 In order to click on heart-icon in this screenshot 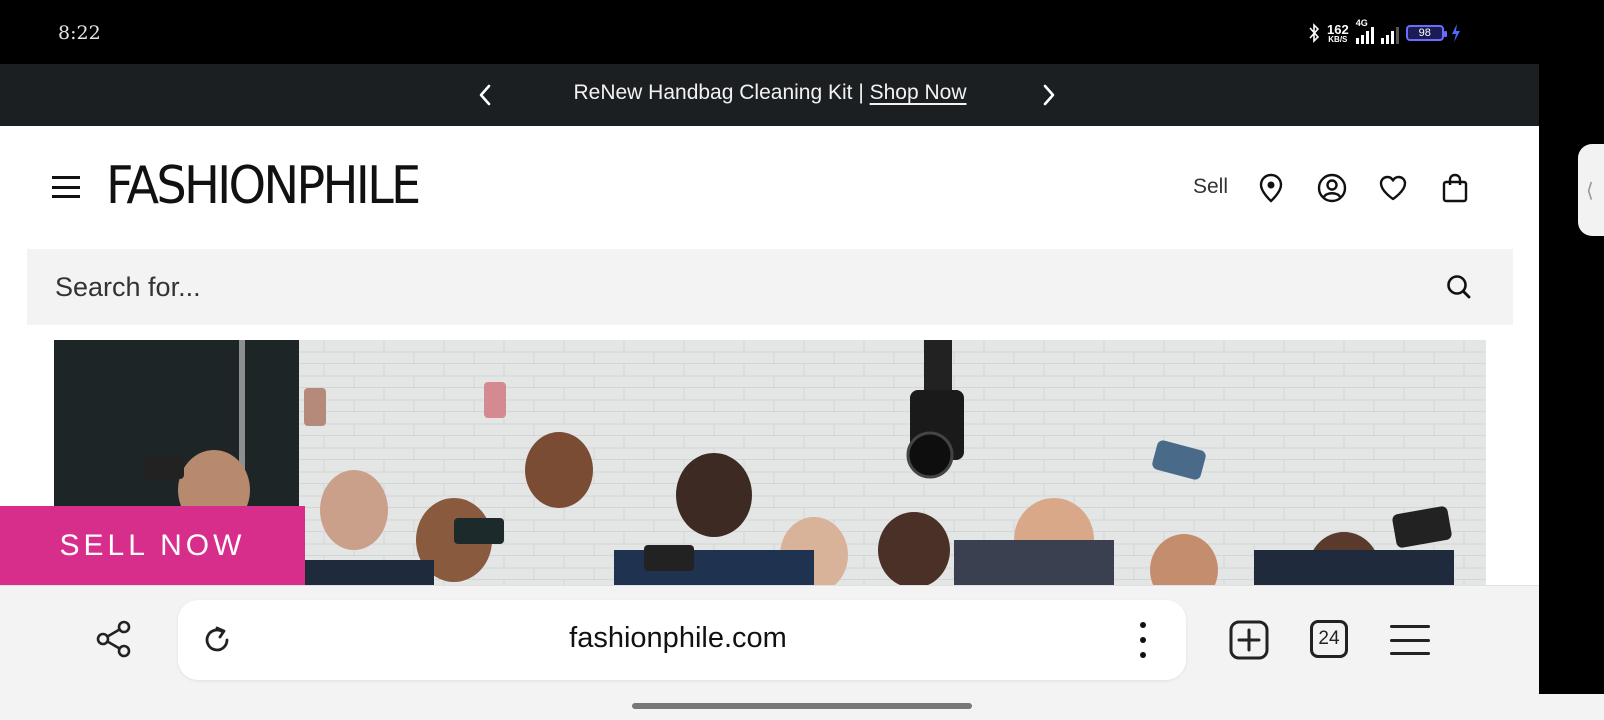, I will do `click(1393, 188)`.